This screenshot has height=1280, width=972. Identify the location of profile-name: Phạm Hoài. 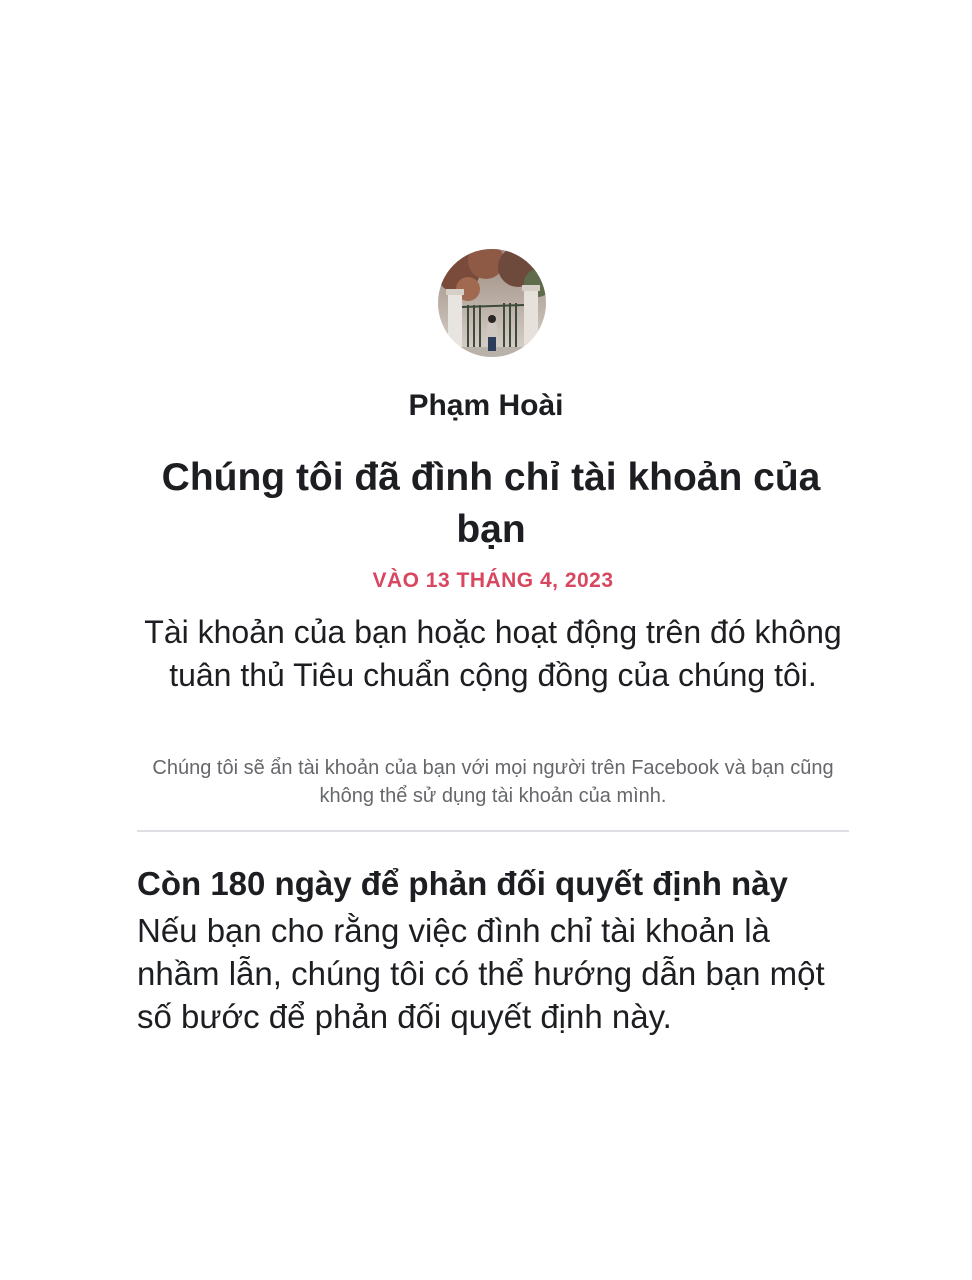
(486, 405).